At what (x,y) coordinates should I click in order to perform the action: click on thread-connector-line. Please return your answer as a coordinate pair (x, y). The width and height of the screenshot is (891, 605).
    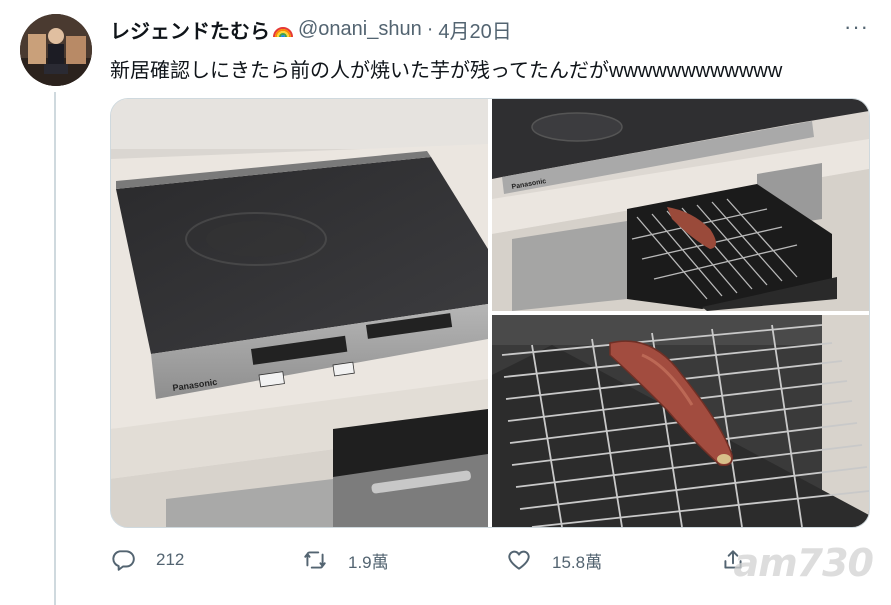
    Looking at the image, I should click on (55, 348).